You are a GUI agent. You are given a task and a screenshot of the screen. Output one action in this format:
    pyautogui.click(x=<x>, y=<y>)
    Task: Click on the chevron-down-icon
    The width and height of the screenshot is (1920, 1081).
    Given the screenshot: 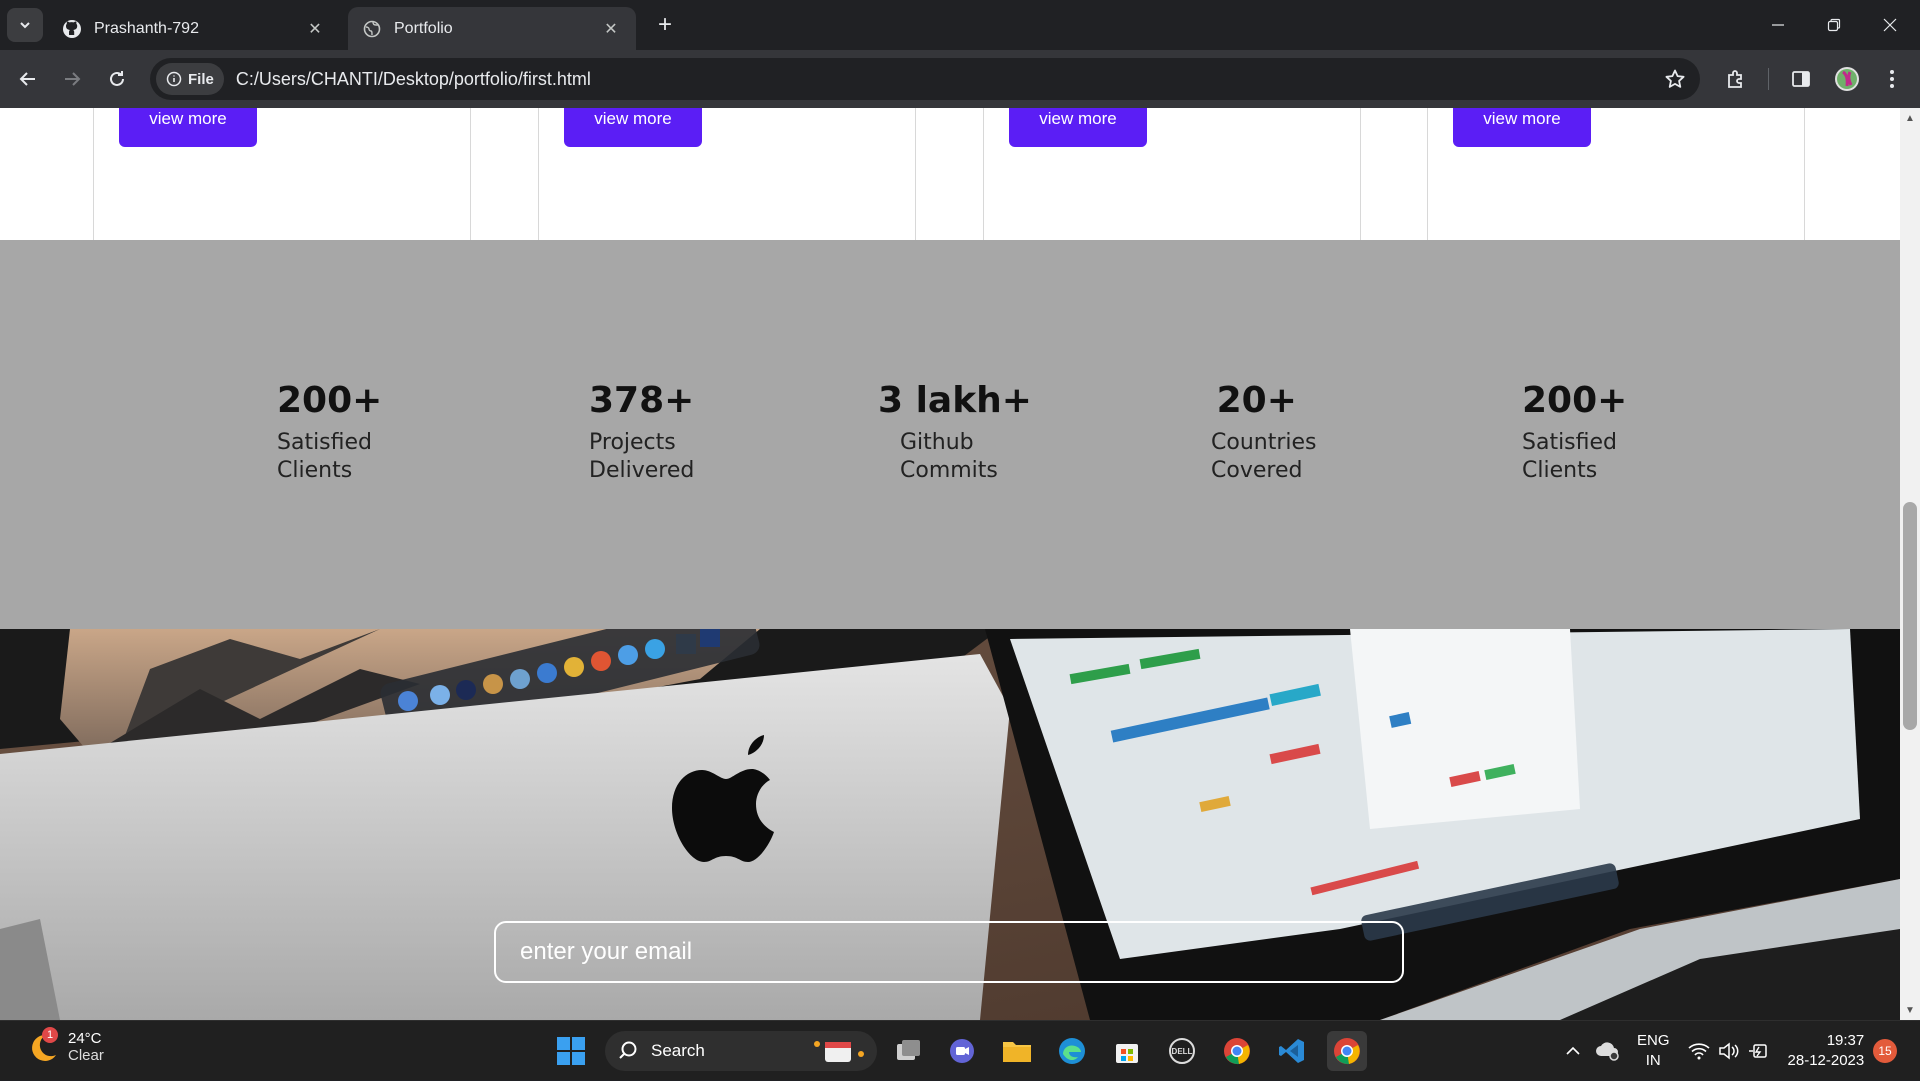 What is the action you would take?
    pyautogui.click(x=25, y=25)
    